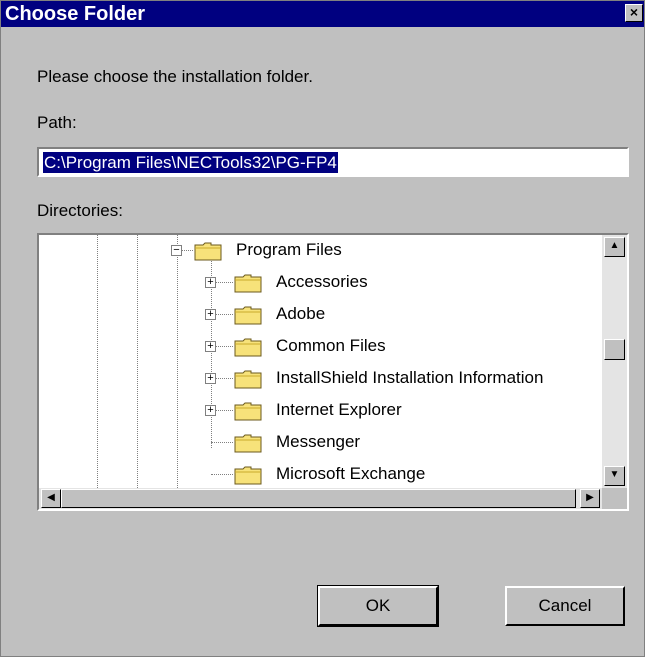 Image resolution: width=645 pixels, height=657 pixels. What do you see at coordinates (322, 281) in the screenshot?
I see `tree-item-label: Accessories` at bounding box center [322, 281].